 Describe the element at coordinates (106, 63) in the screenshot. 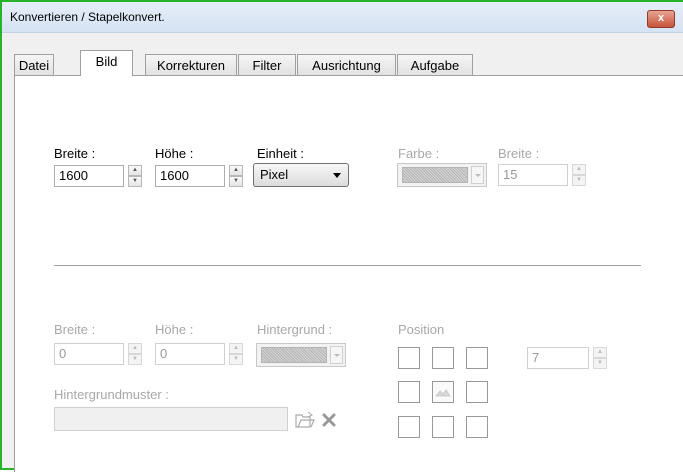

I see `tab-bild: Bild` at that location.